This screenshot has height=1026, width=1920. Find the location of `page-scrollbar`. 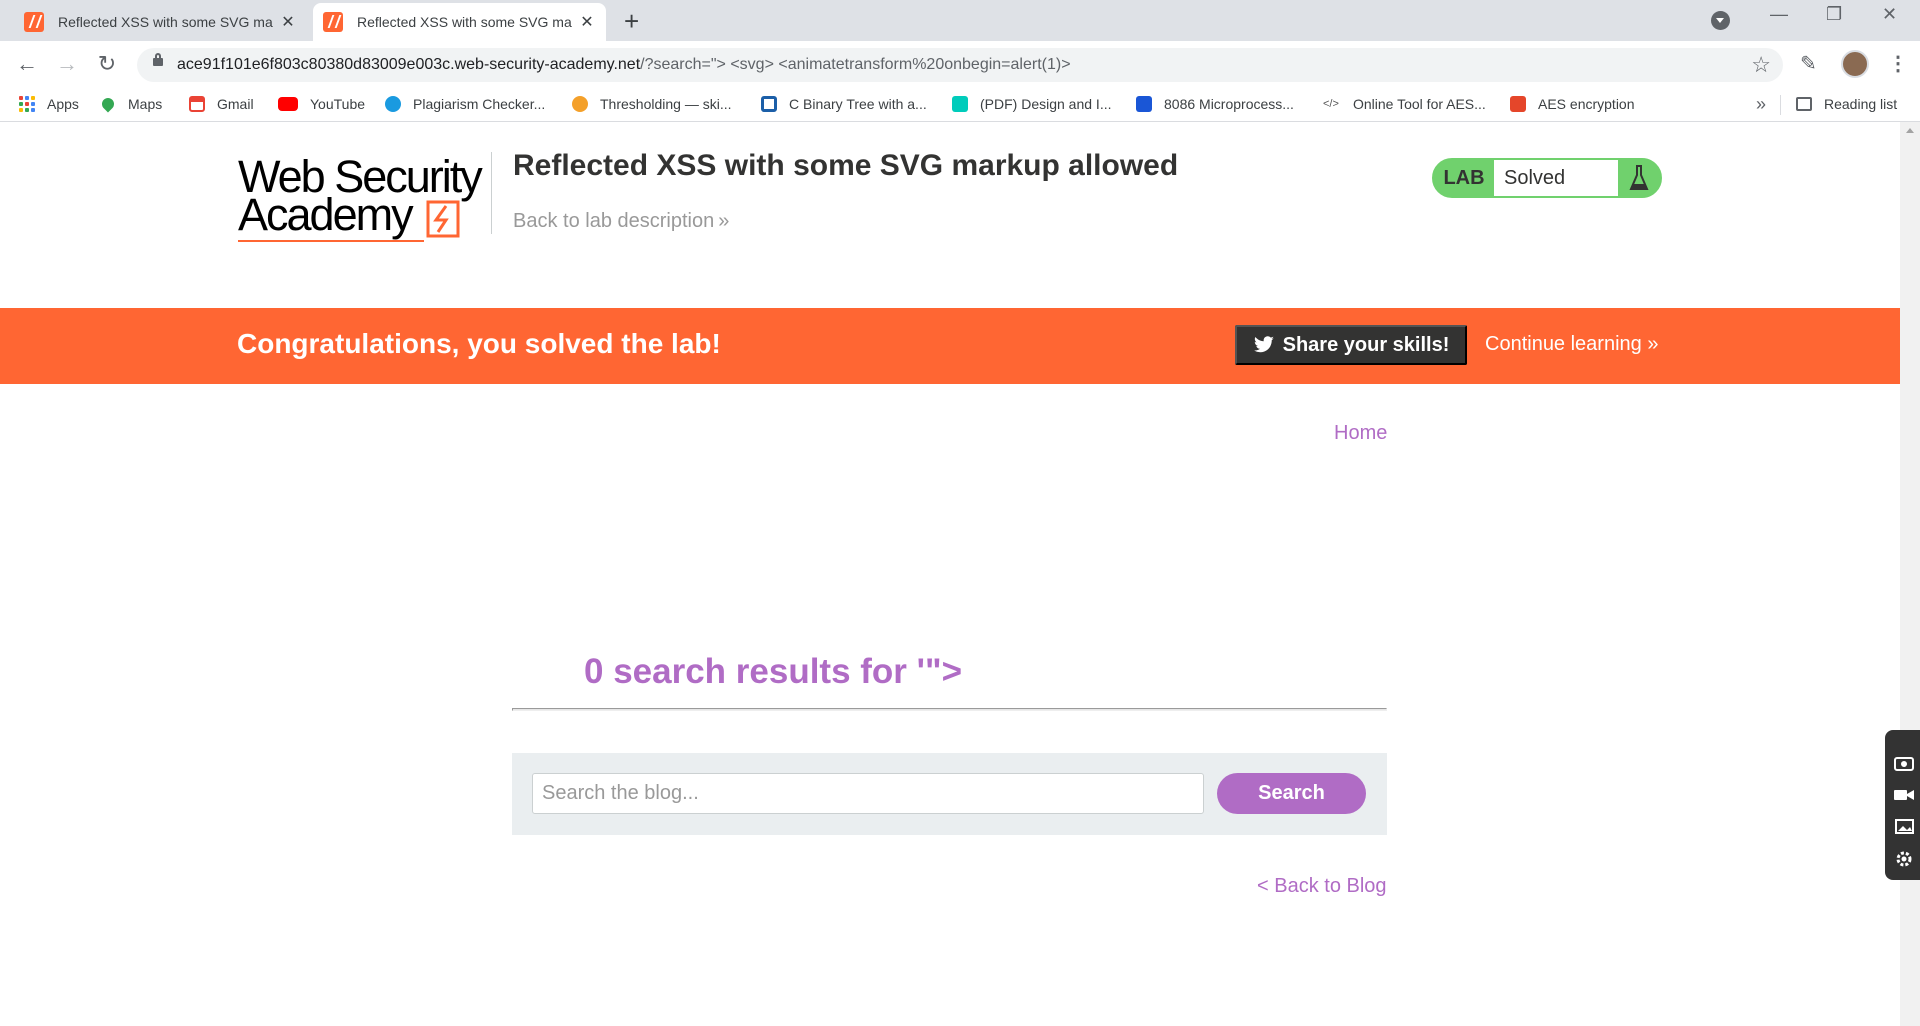

page-scrollbar is located at coordinates (1910, 574).